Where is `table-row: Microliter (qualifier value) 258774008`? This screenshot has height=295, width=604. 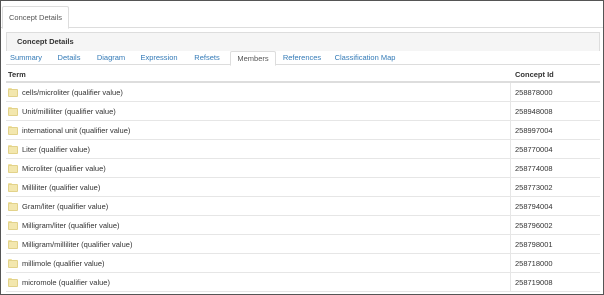
table-row: Microliter (qualifier value) 258774008 is located at coordinates (303, 168).